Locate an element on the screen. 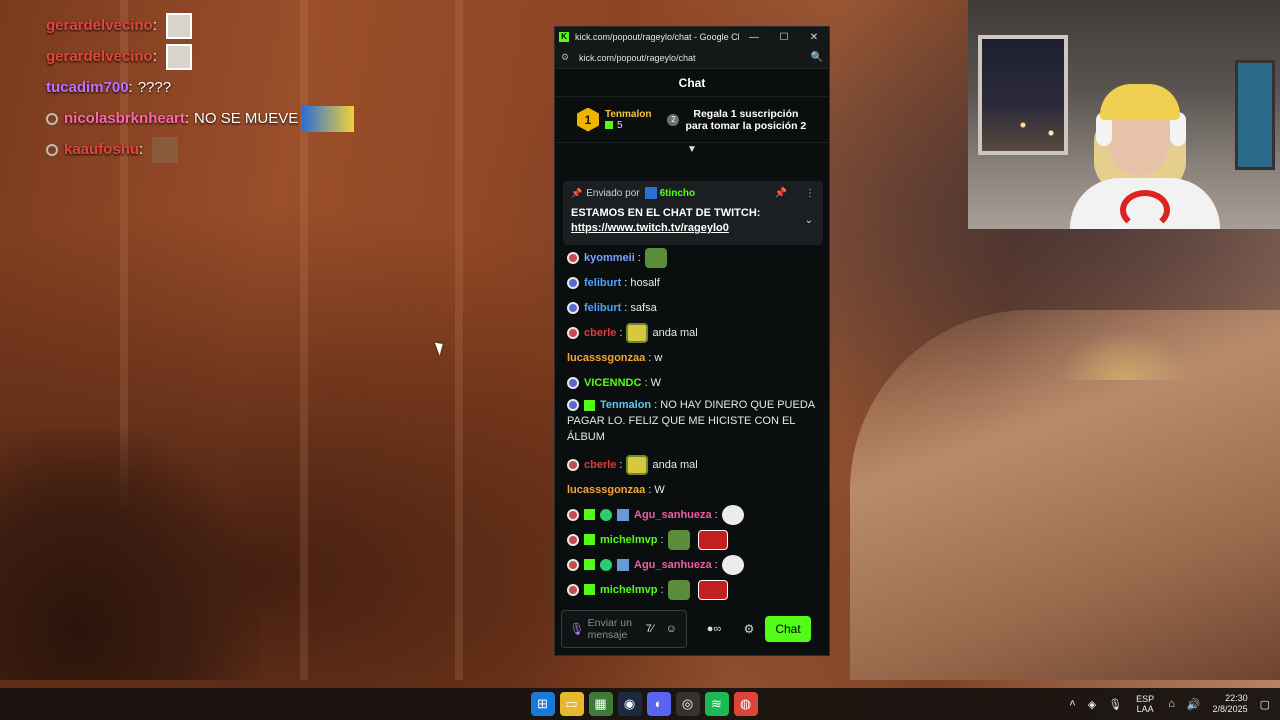  chat-text: W is located at coordinates (655, 382).